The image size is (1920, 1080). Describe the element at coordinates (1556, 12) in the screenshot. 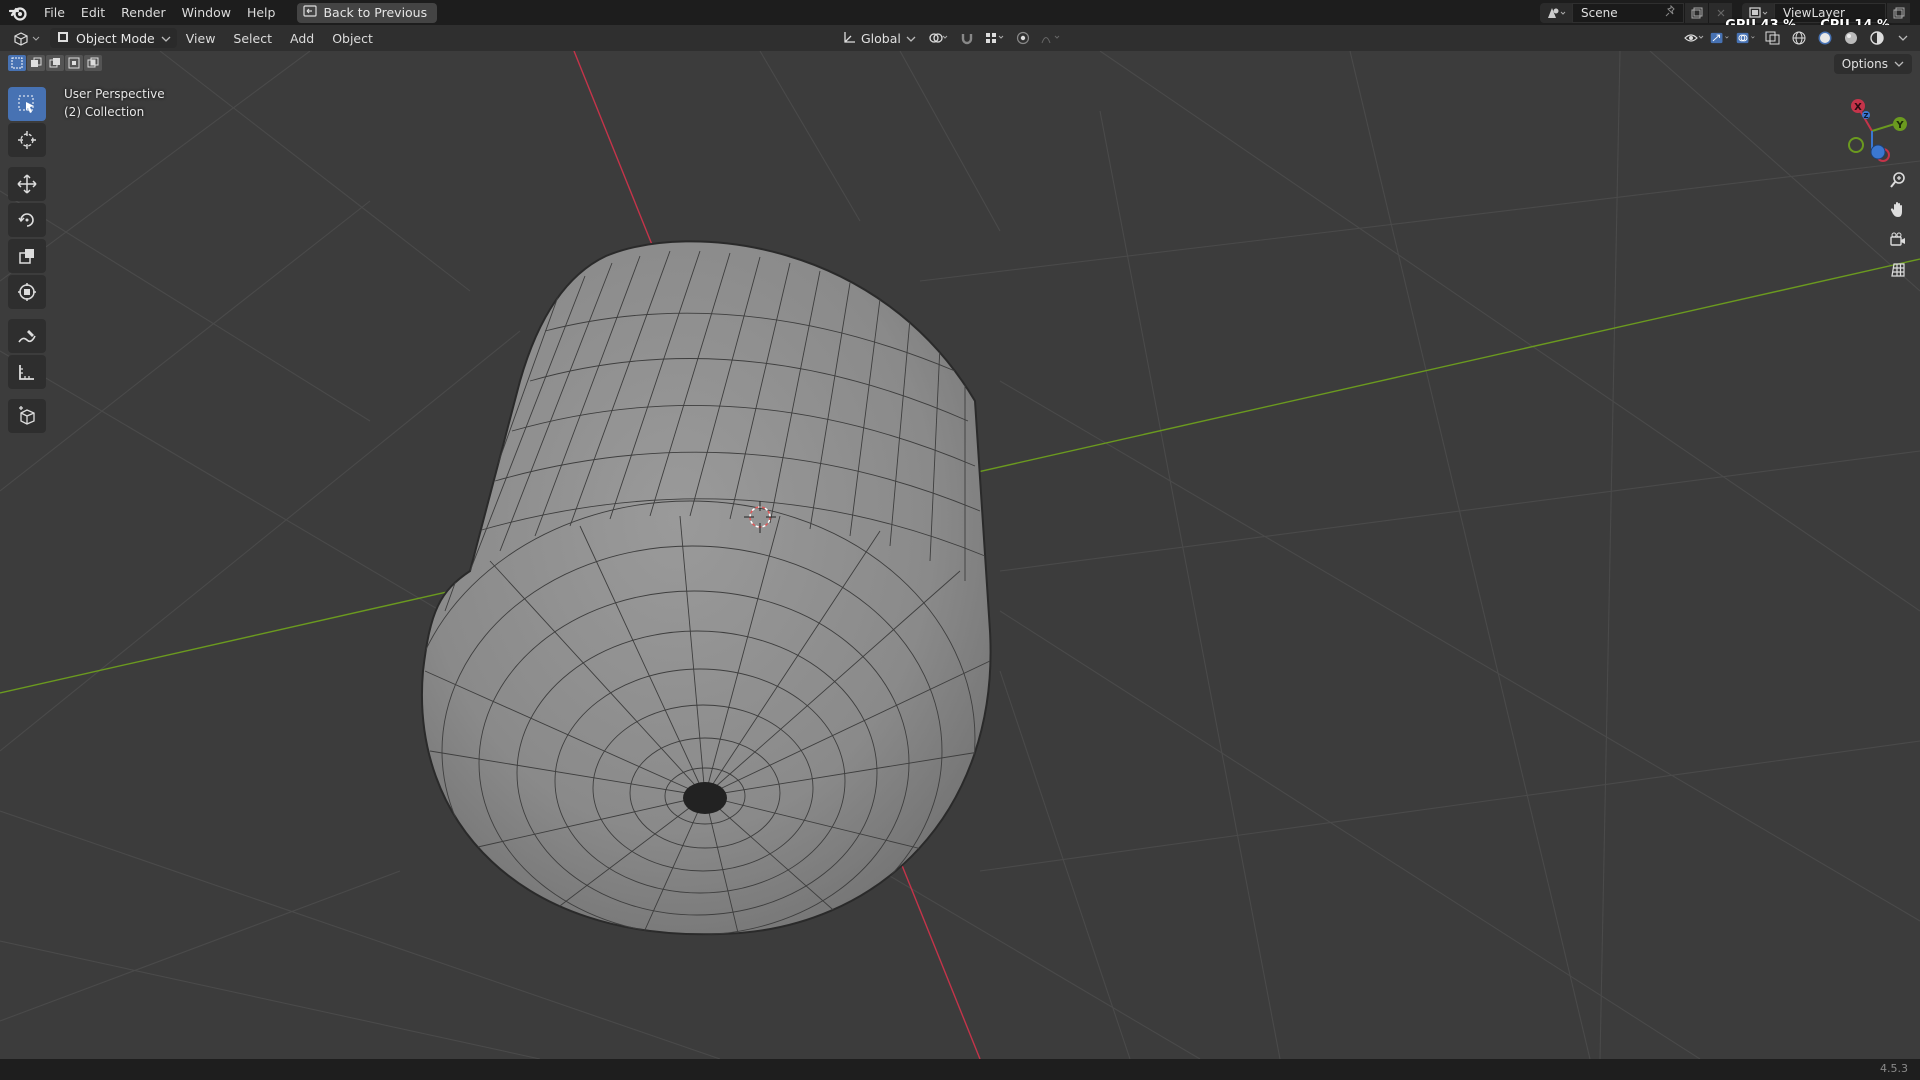

I see `scene-browse-icon` at that location.